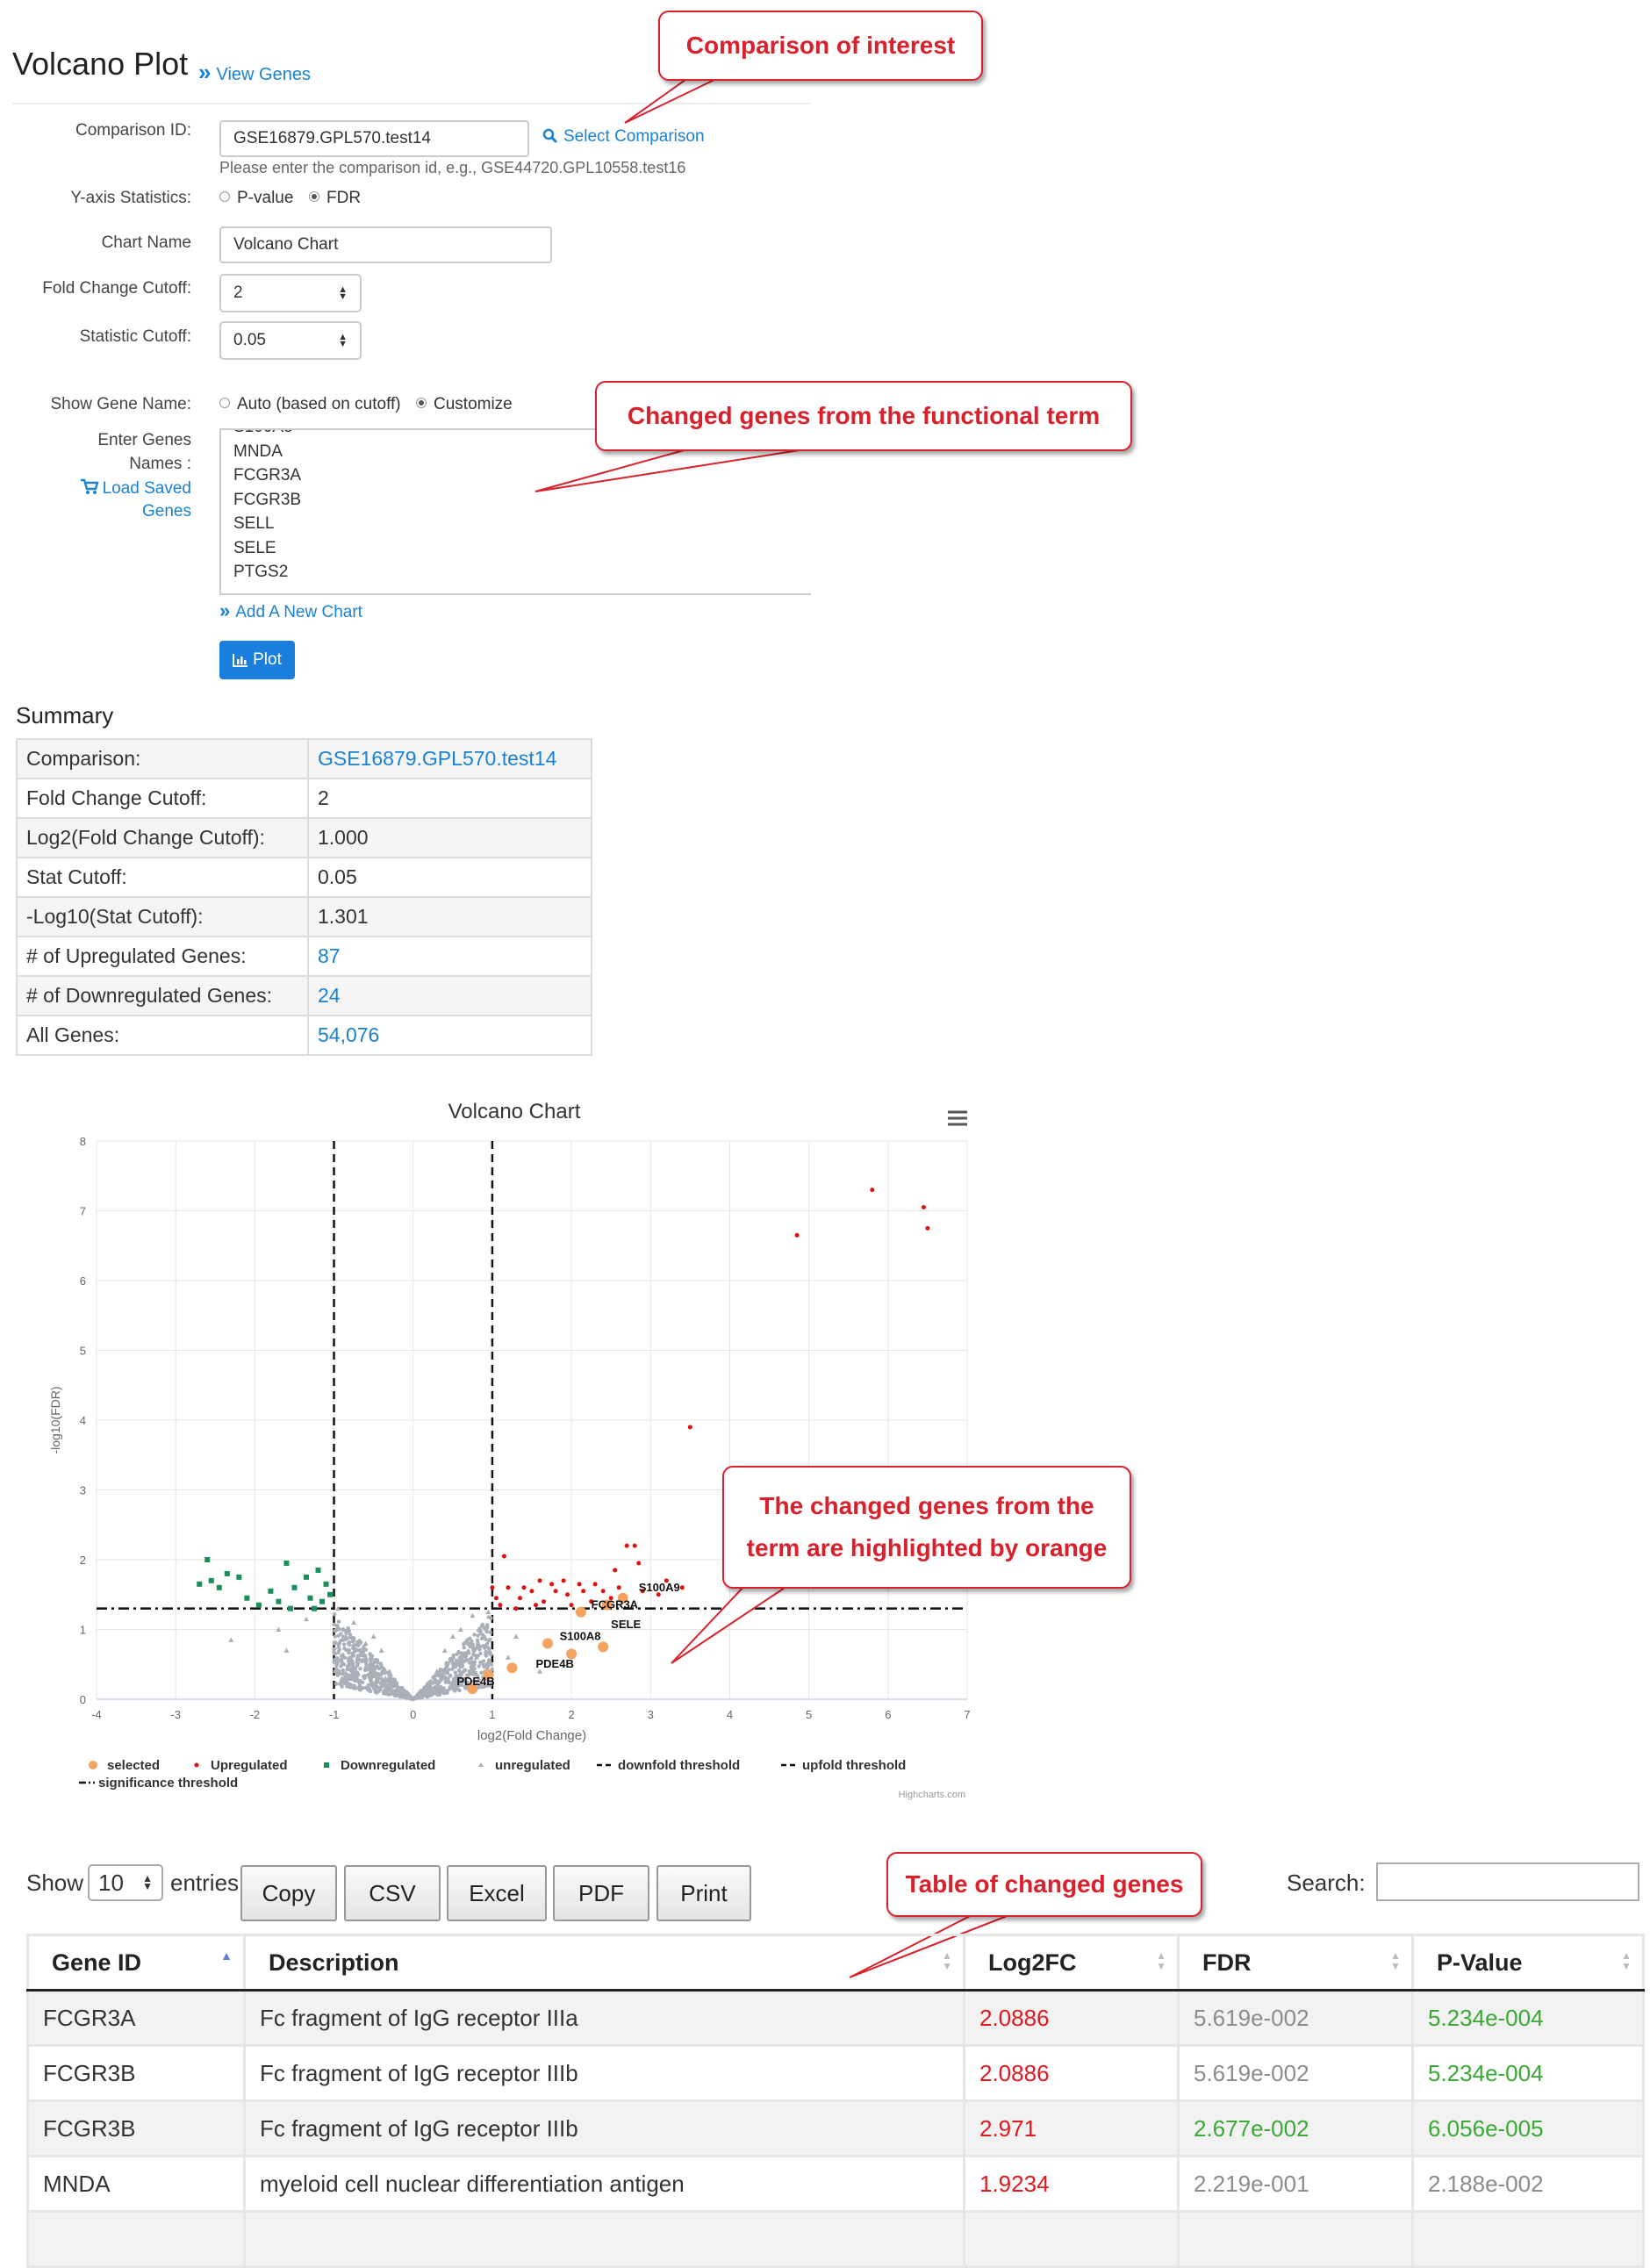 Image resolution: width=1650 pixels, height=2268 pixels. Describe the element at coordinates (1528, 2184) in the screenshot. I see `pvalue-cell: 2.188e-002` at that location.